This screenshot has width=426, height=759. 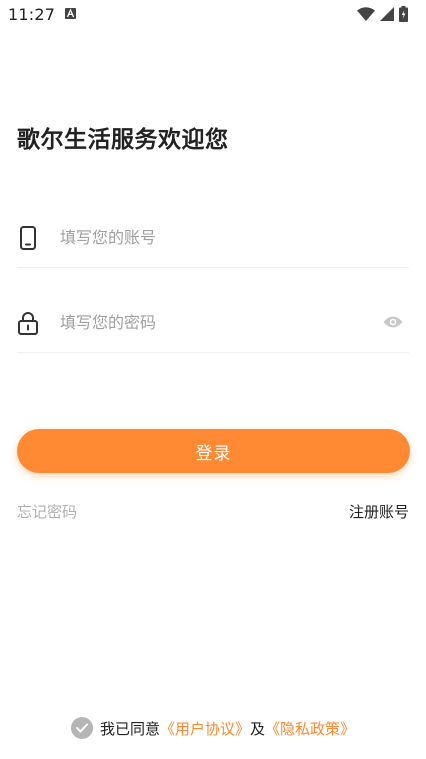 What do you see at coordinates (32, 14) in the screenshot?
I see `status-time: 11:27` at bounding box center [32, 14].